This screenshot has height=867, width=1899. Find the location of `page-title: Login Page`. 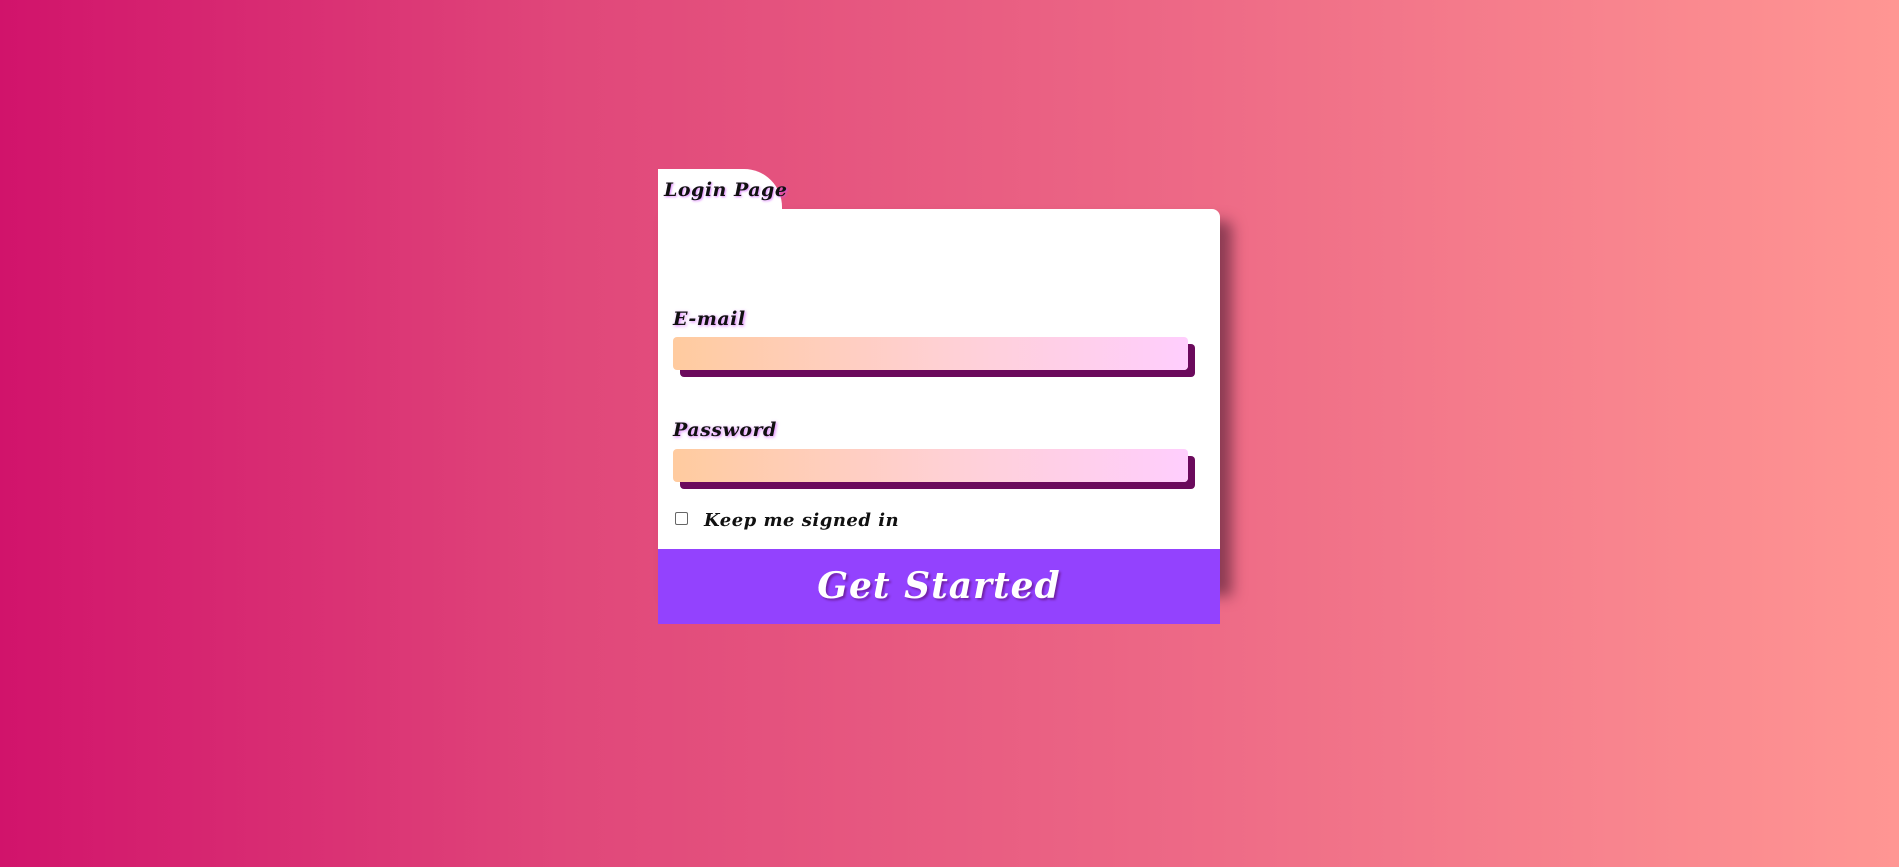

page-title: Login Page is located at coordinates (726, 190).